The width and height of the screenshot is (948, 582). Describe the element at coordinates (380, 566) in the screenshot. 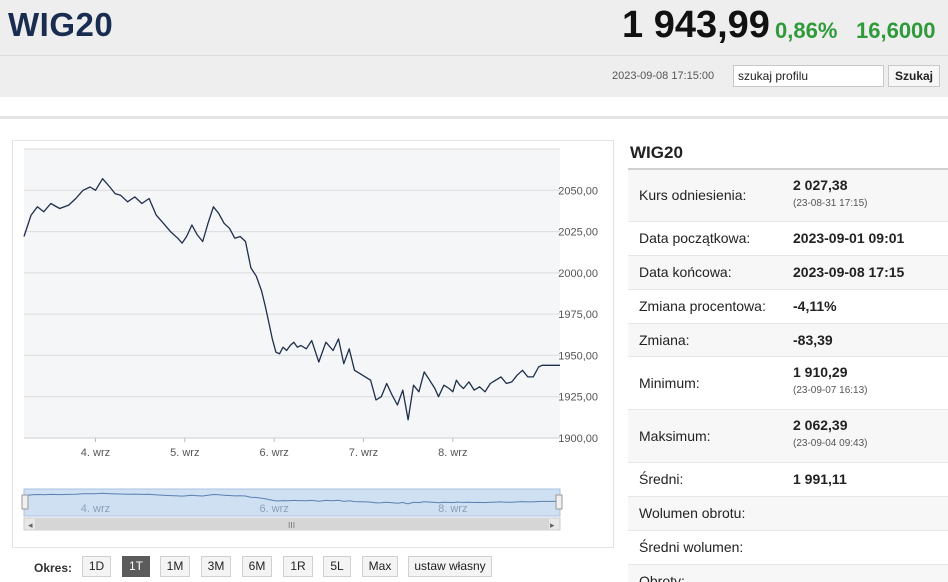

I see `period-button: Max` at that location.